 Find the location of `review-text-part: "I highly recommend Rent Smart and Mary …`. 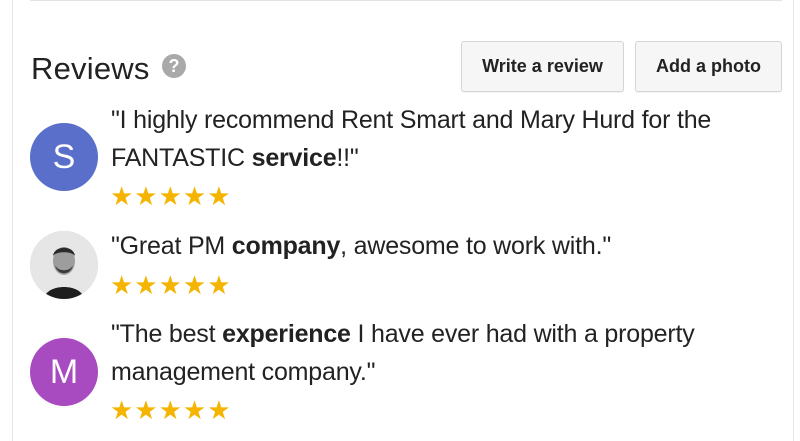

review-text-part: "I highly recommend Rent Smart and Mary … is located at coordinates (411, 139).